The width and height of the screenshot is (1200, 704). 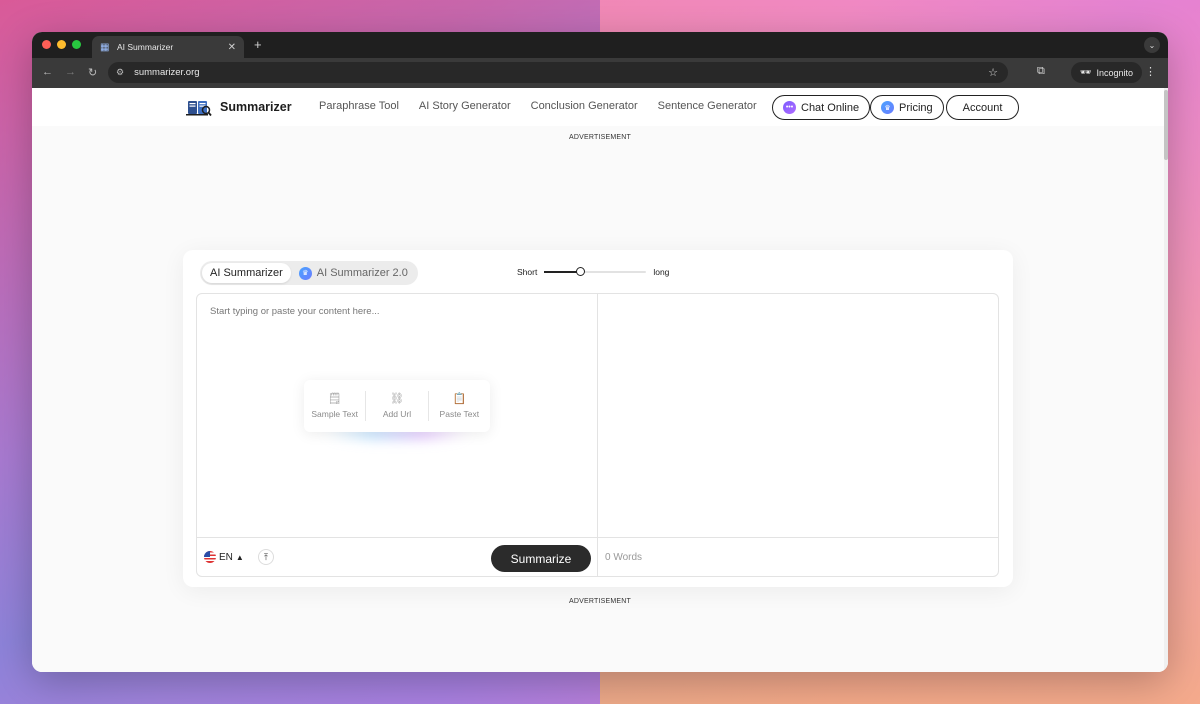 What do you see at coordinates (47, 72) in the screenshot?
I see `back-arrow-icon: ←` at bounding box center [47, 72].